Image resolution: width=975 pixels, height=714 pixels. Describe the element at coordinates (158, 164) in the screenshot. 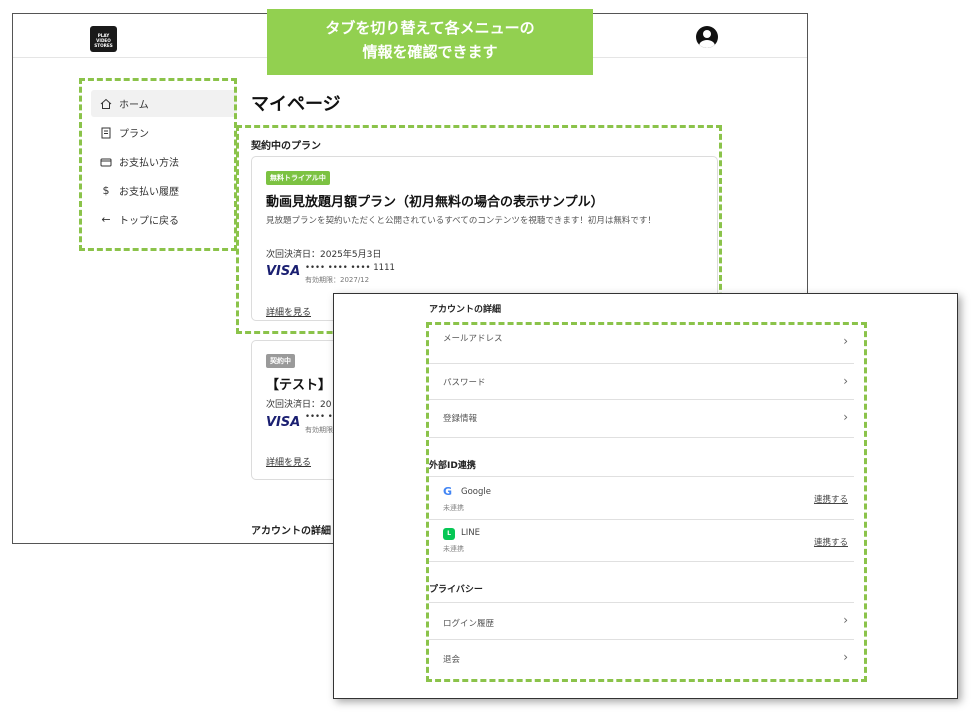

I see `sidebar-highlight` at that location.